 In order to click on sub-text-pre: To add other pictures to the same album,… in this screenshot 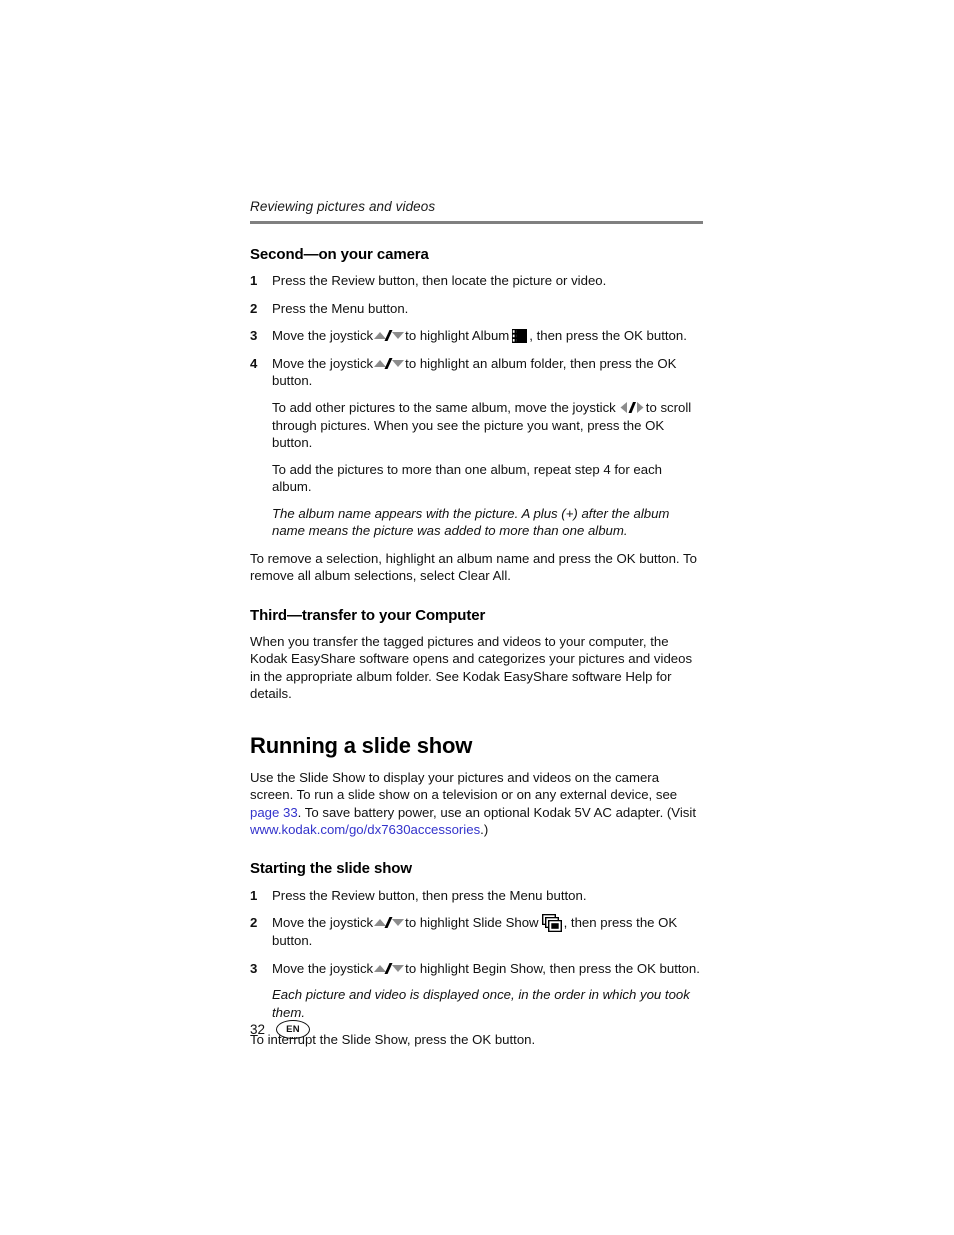, I will do `click(444, 408)`.